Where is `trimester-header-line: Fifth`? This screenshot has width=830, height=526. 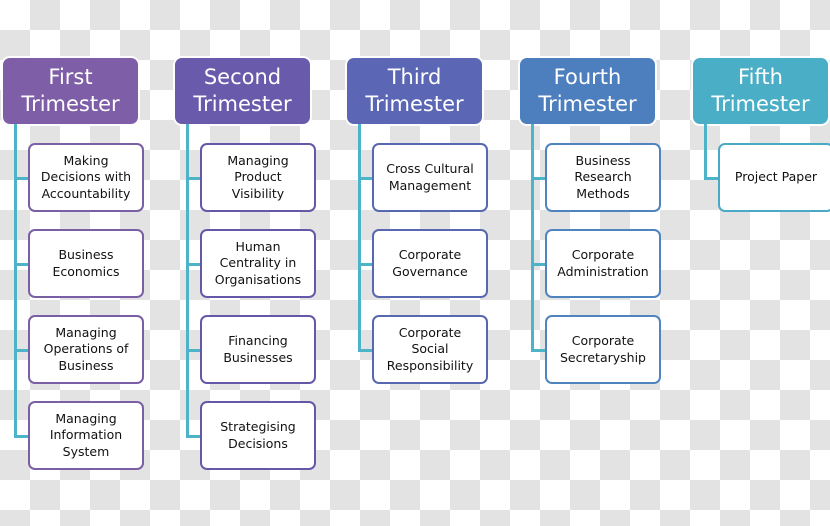
trimester-header-line: Fifth is located at coordinates (760, 77).